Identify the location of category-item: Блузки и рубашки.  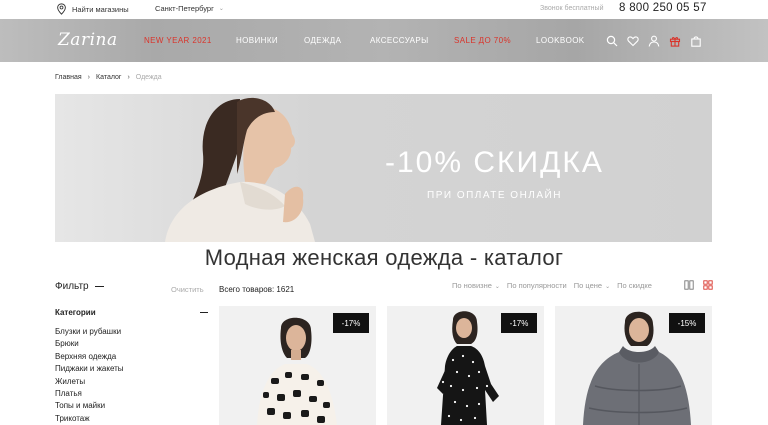
(89, 332).